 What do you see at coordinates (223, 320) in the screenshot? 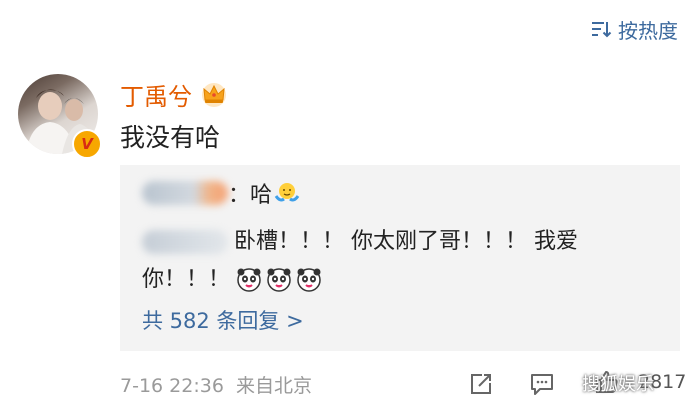
I see `view-all-replies-link: 共 582 条回复 >` at bounding box center [223, 320].